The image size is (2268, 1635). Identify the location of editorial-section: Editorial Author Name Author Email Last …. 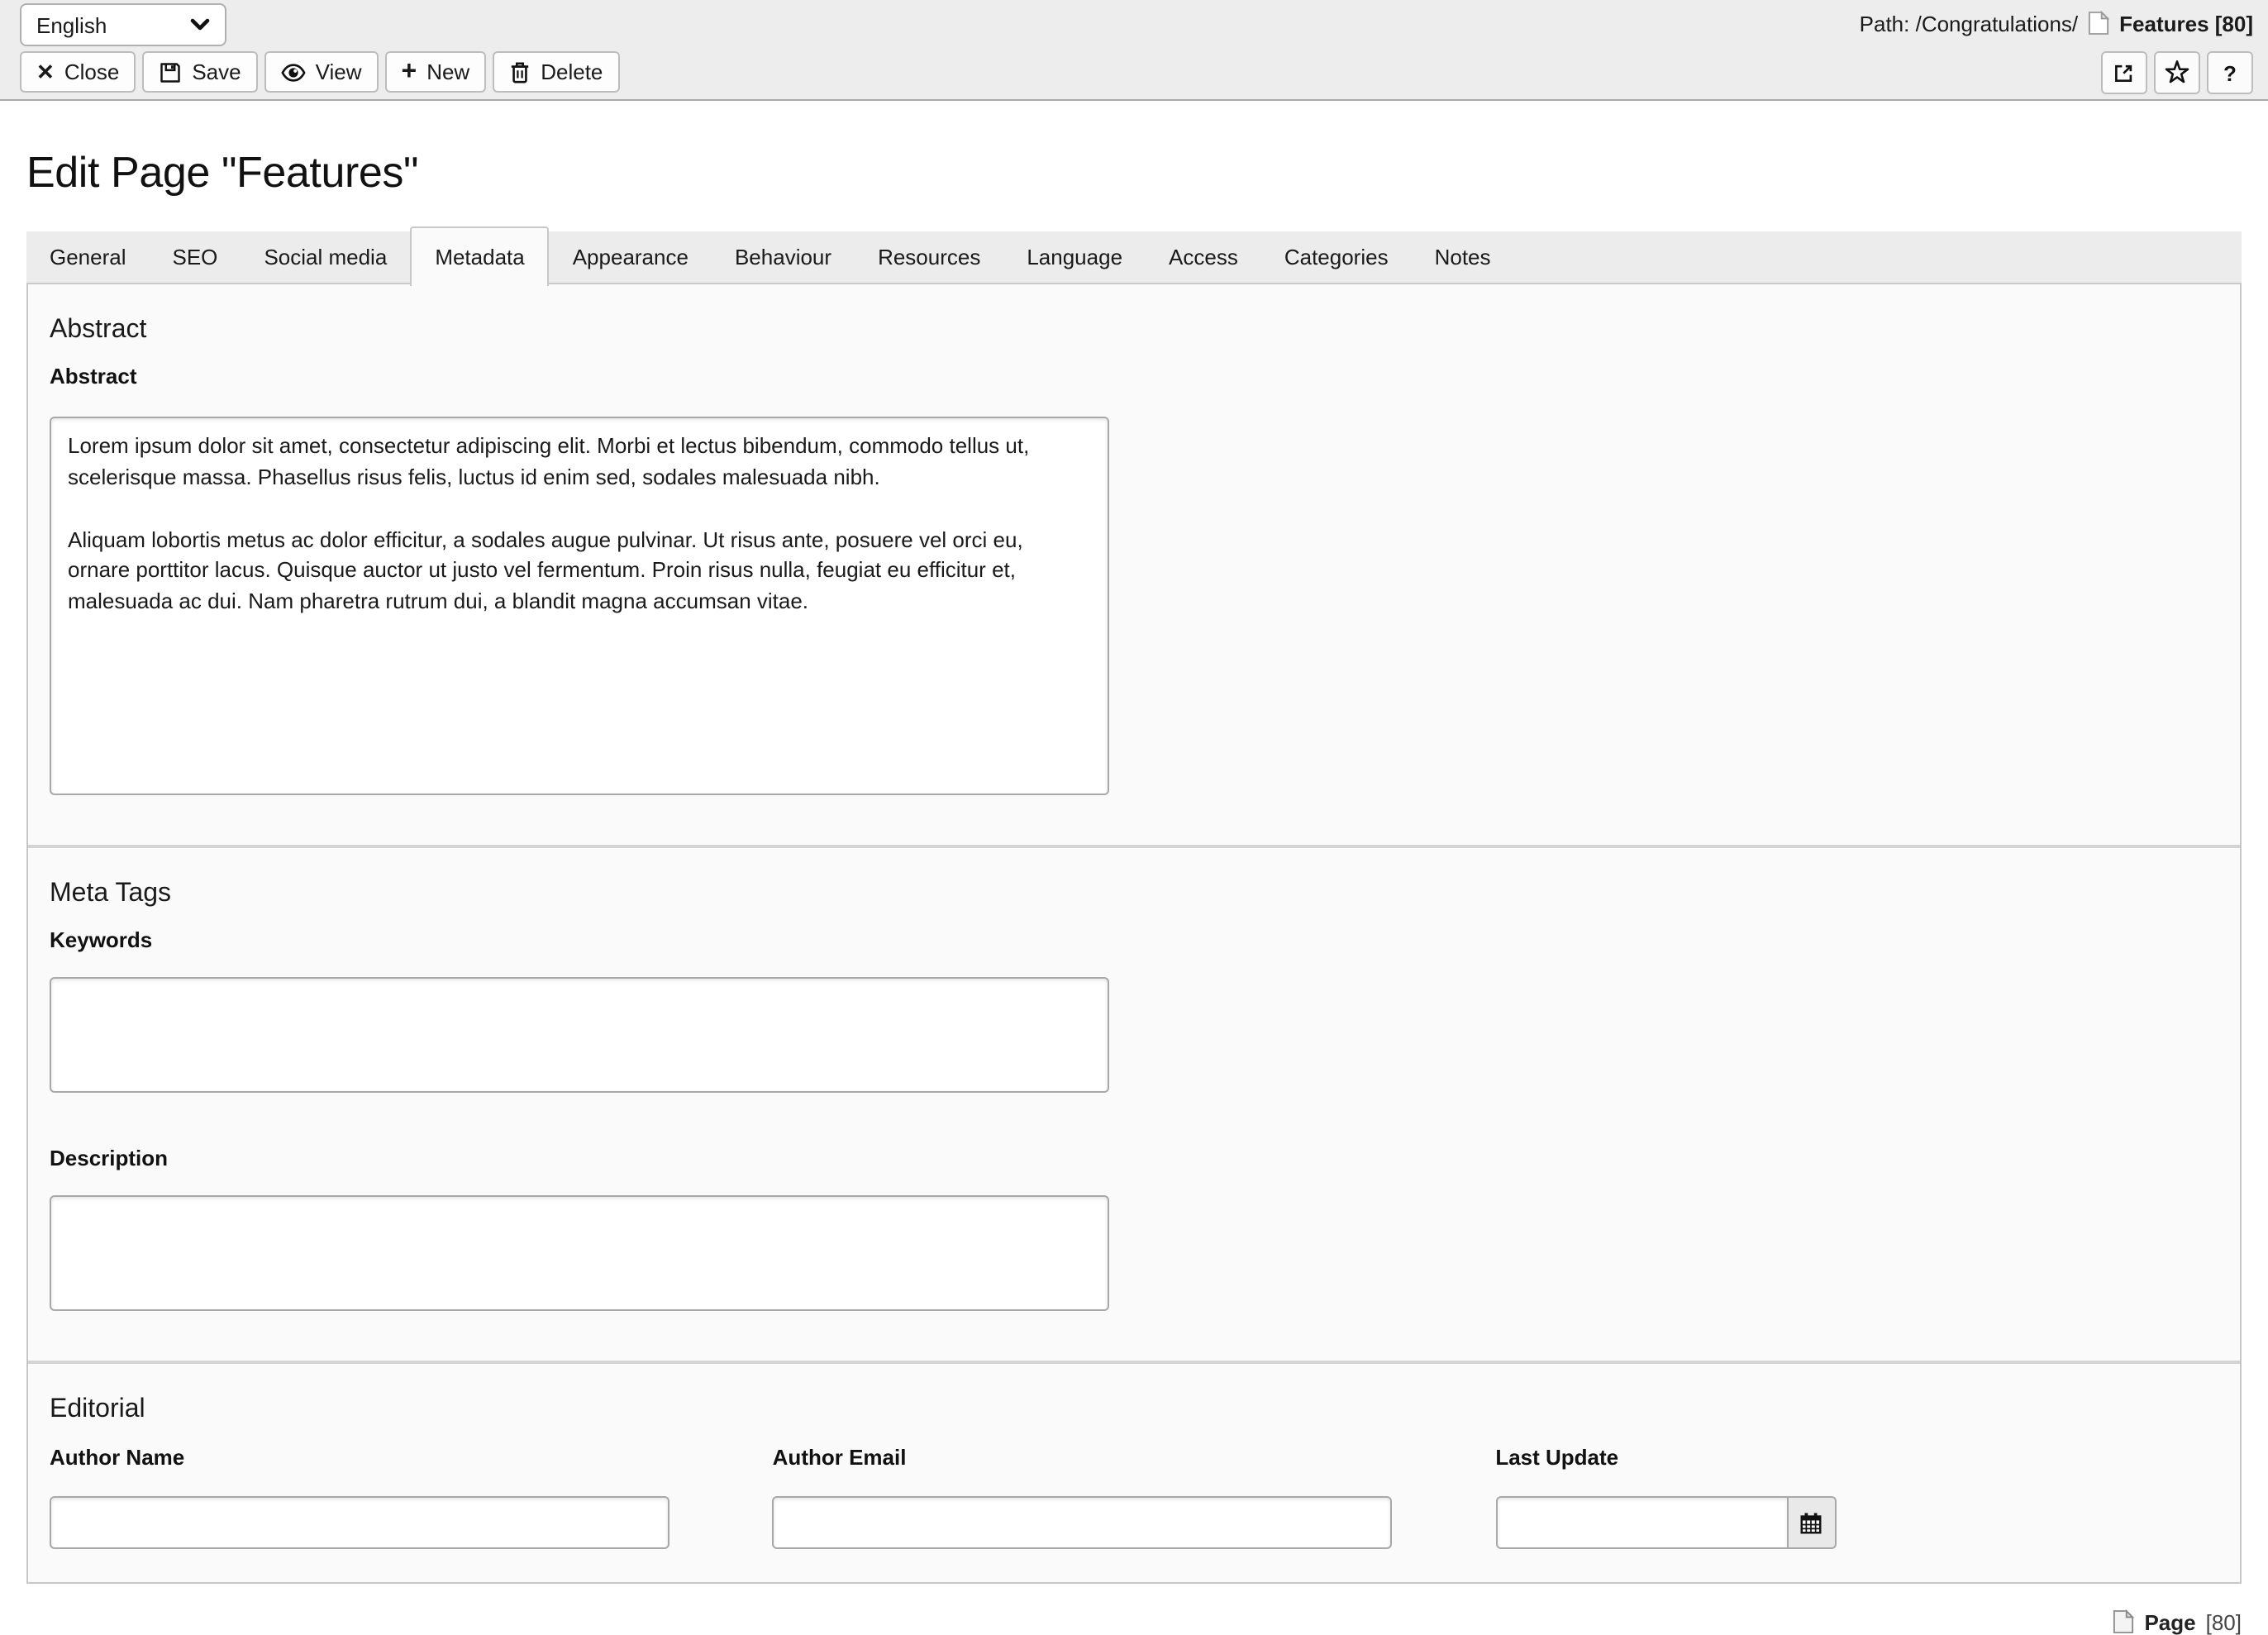
(1134, 1471).